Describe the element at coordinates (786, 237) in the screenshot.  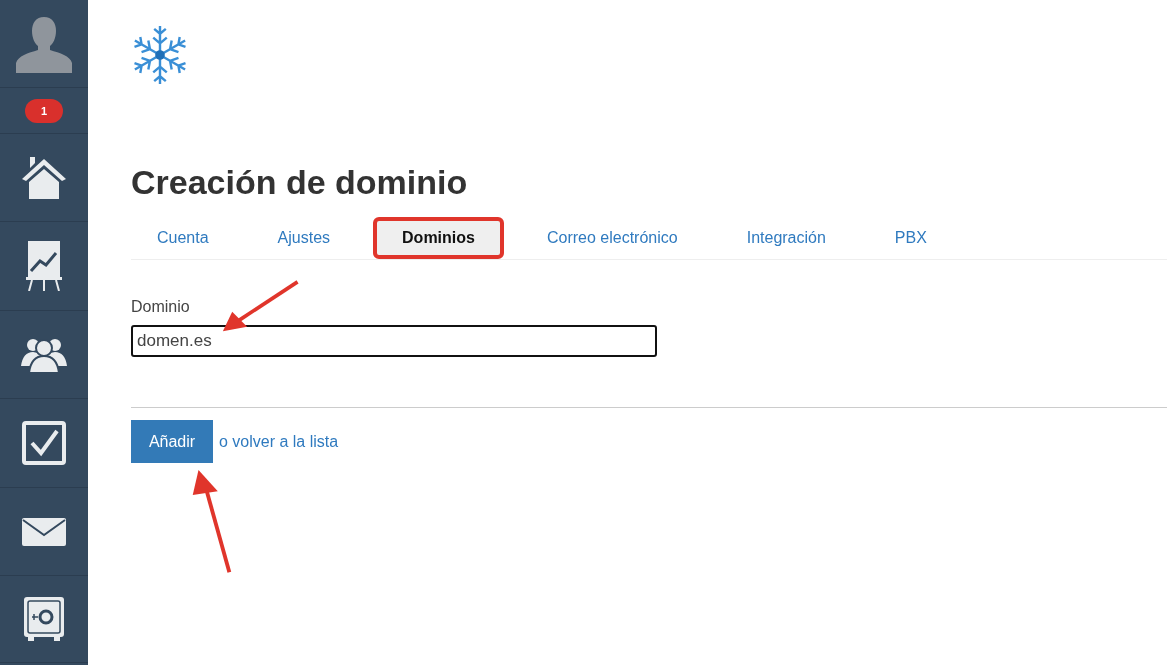
I see `tab: Integración` at that location.